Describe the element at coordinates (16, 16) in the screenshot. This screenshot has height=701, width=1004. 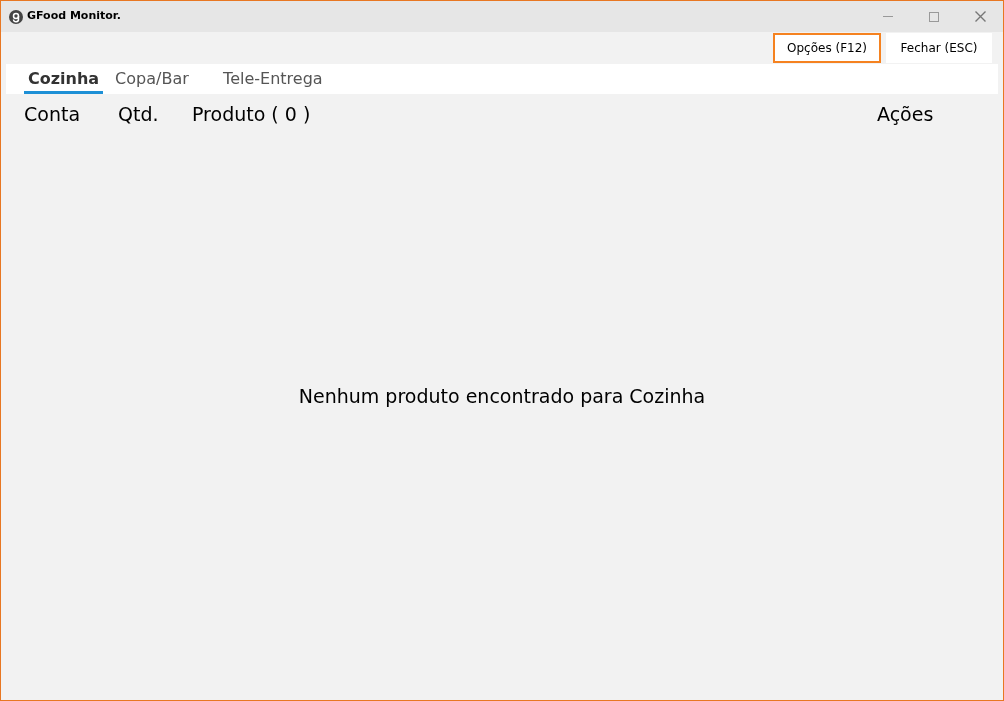
I see `app-logo-icon` at that location.